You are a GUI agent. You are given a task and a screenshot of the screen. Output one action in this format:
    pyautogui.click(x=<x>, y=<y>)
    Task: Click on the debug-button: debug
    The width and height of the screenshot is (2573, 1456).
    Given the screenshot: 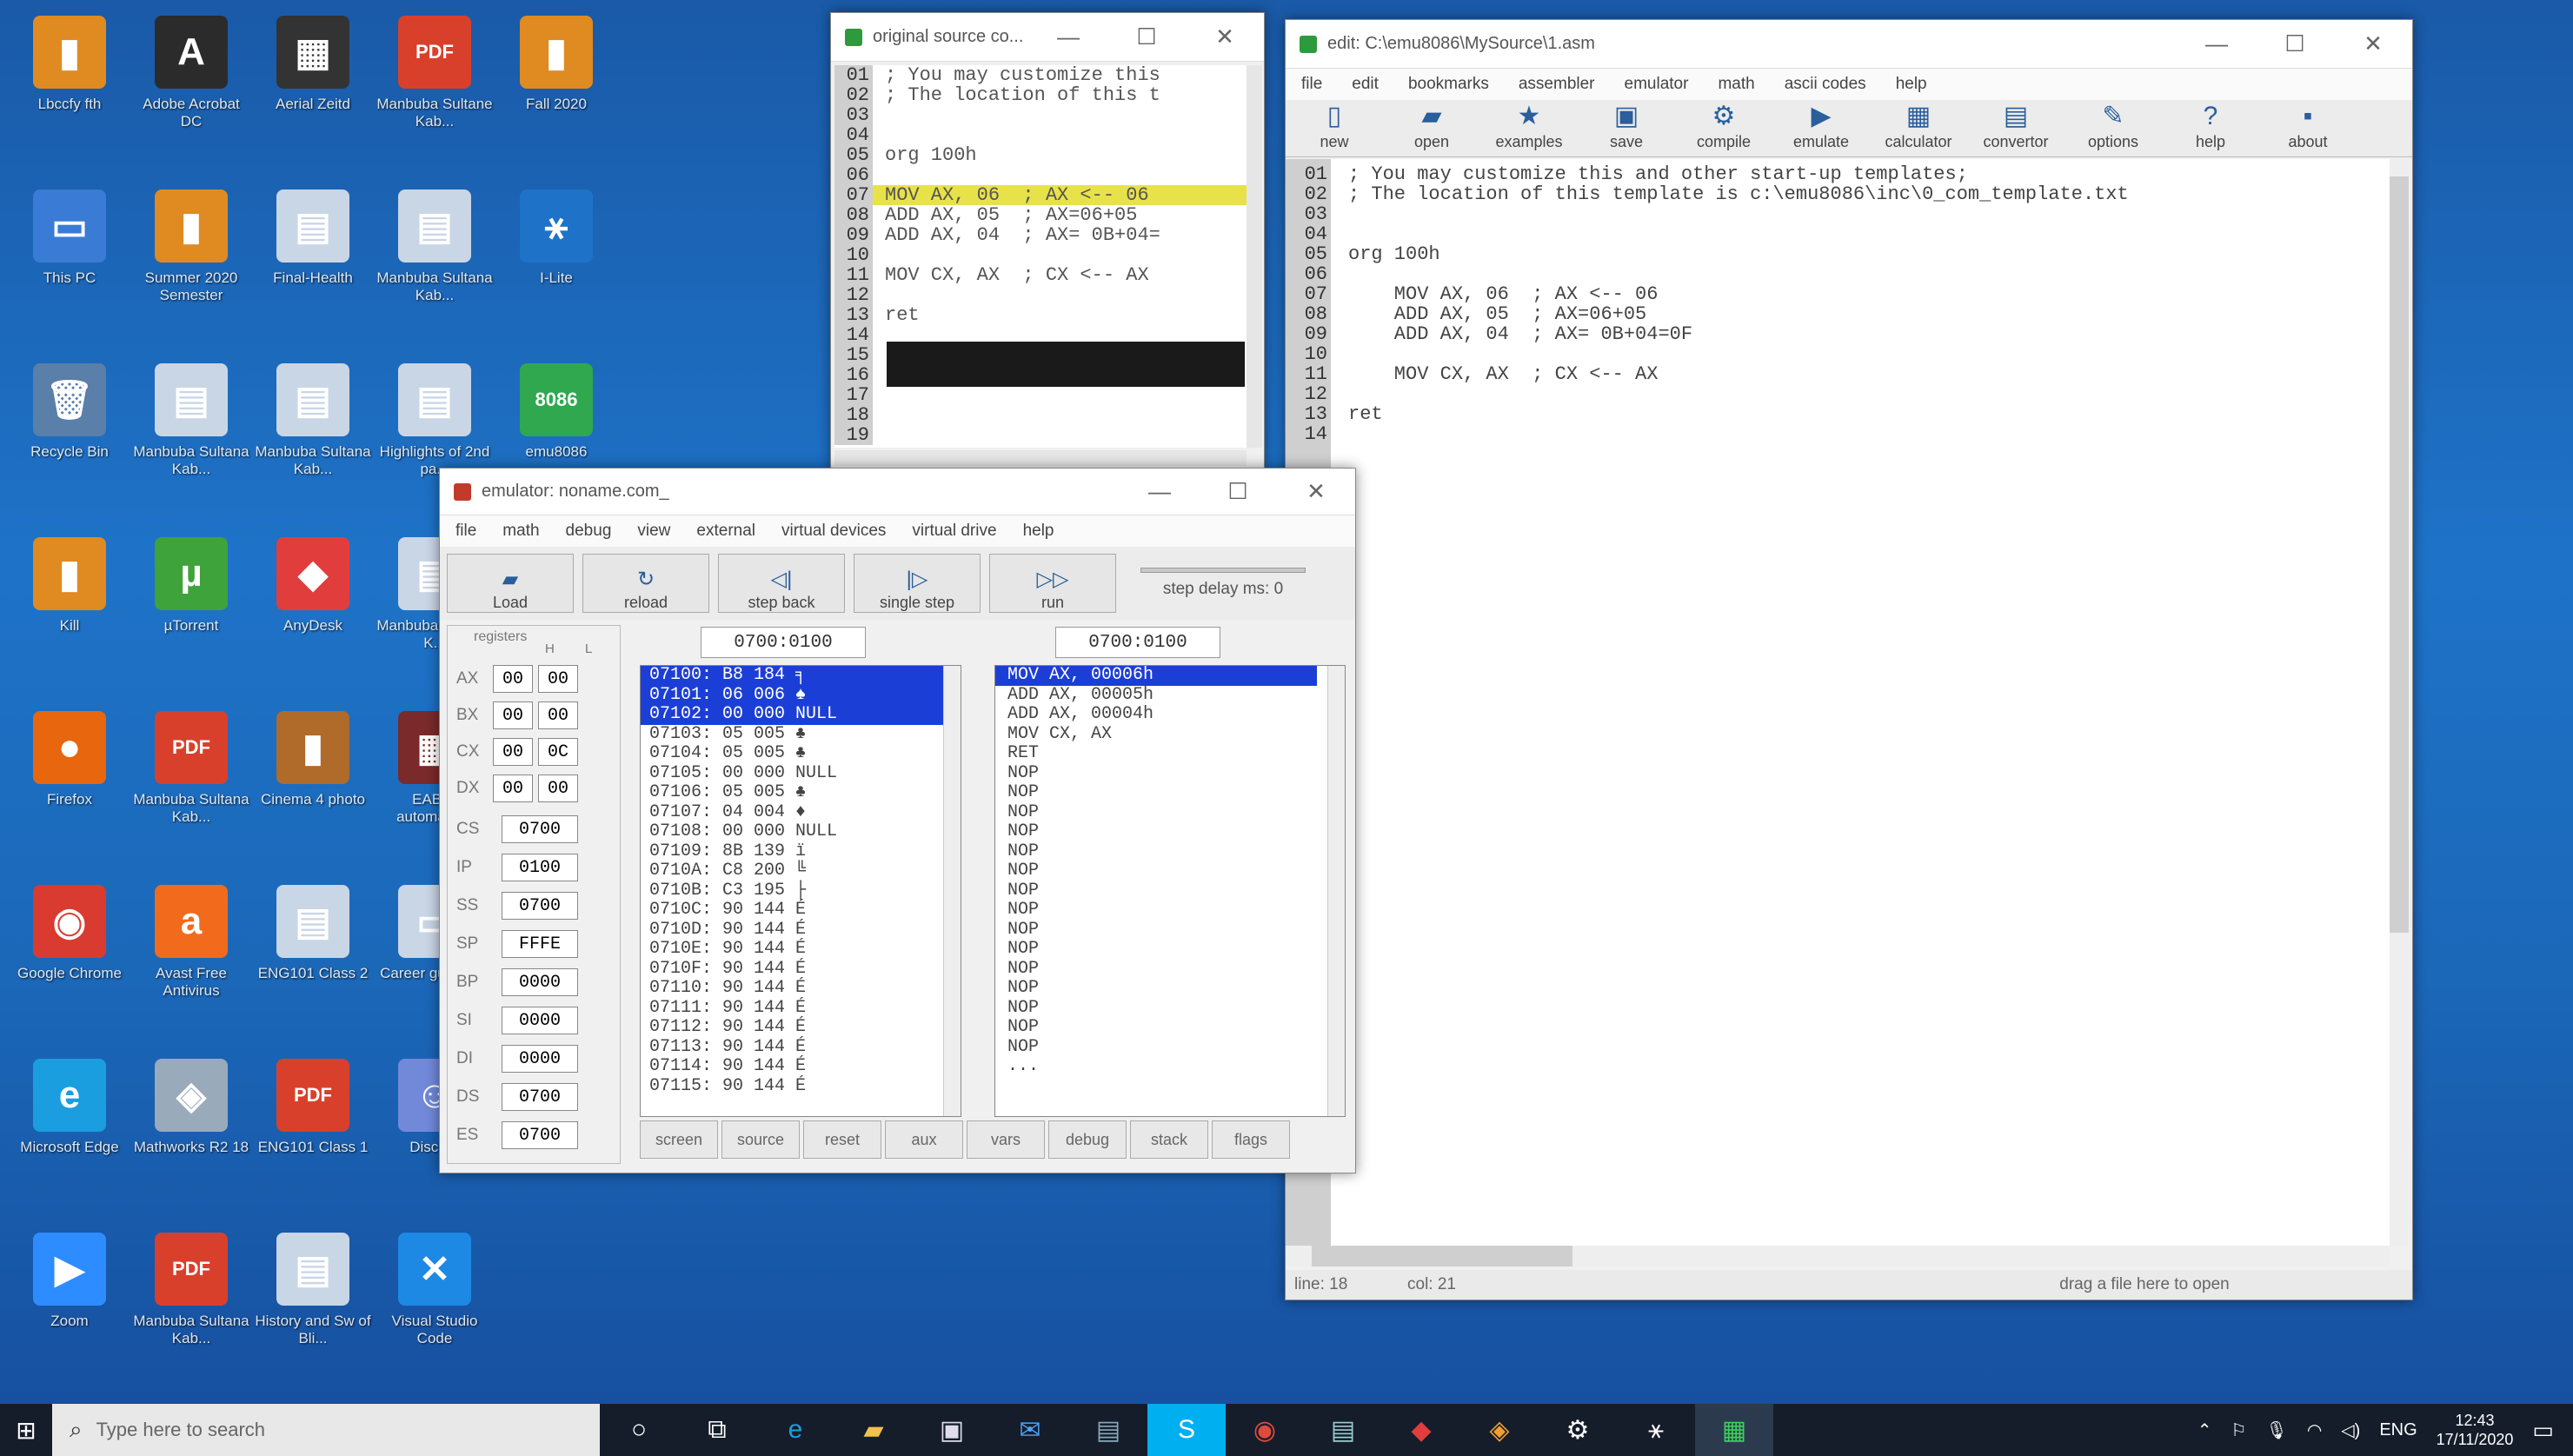 What is the action you would take?
    pyautogui.click(x=1087, y=1139)
    